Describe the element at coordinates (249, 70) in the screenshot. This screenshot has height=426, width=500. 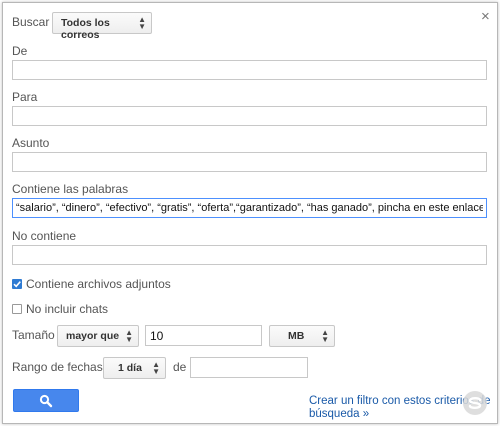
I see `from-field` at that location.